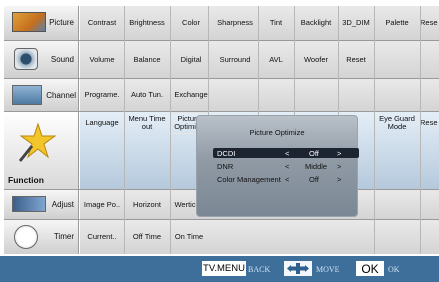  Describe the element at coordinates (224, 268) in the screenshot. I see `tv-menu-button: TV.MENU` at that location.